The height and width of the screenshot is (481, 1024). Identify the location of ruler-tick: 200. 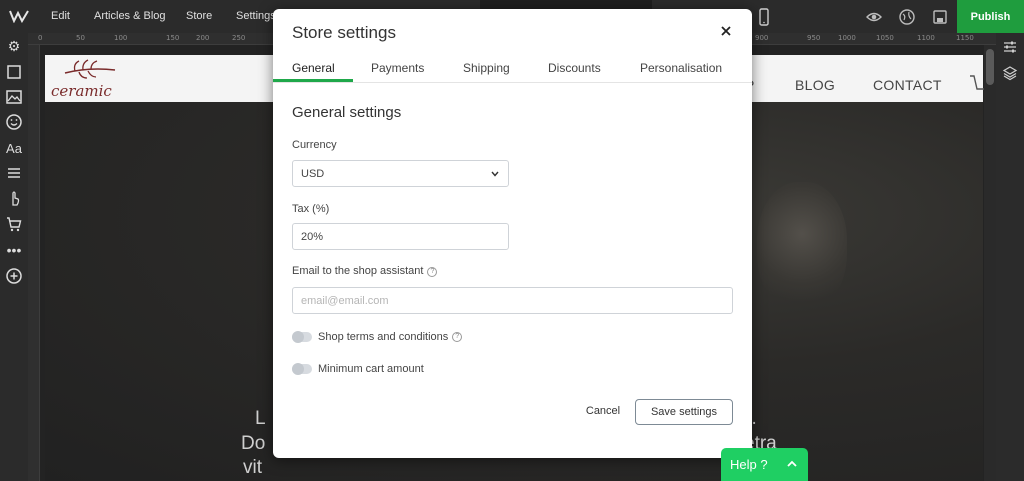
(203, 38).